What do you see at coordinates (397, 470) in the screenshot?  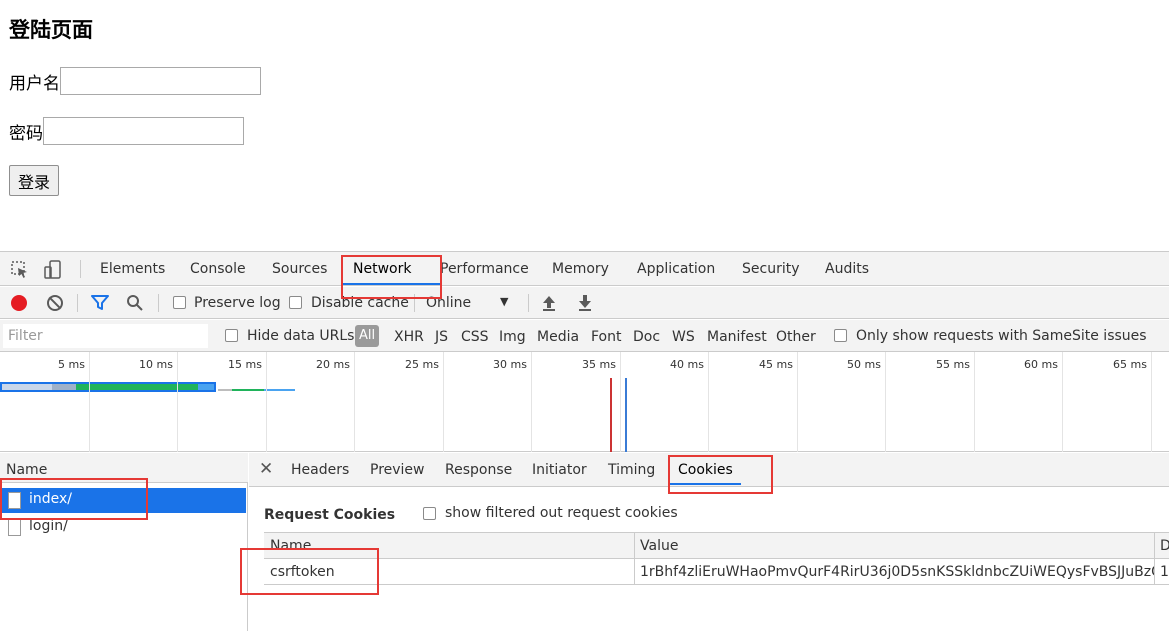 I see `tab-preview: Preview` at bounding box center [397, 470].